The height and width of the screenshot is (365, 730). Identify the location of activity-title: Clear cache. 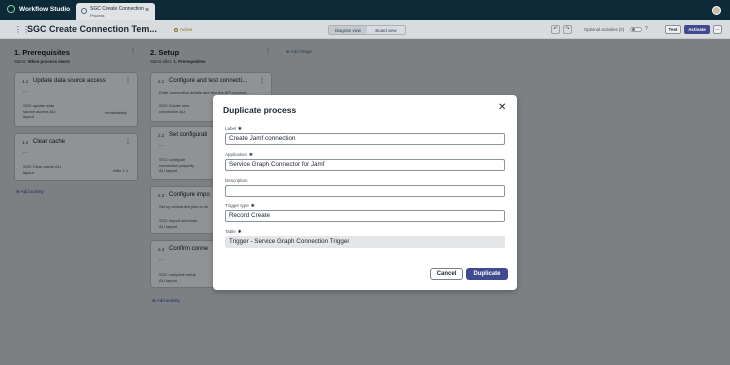
(49, 142).